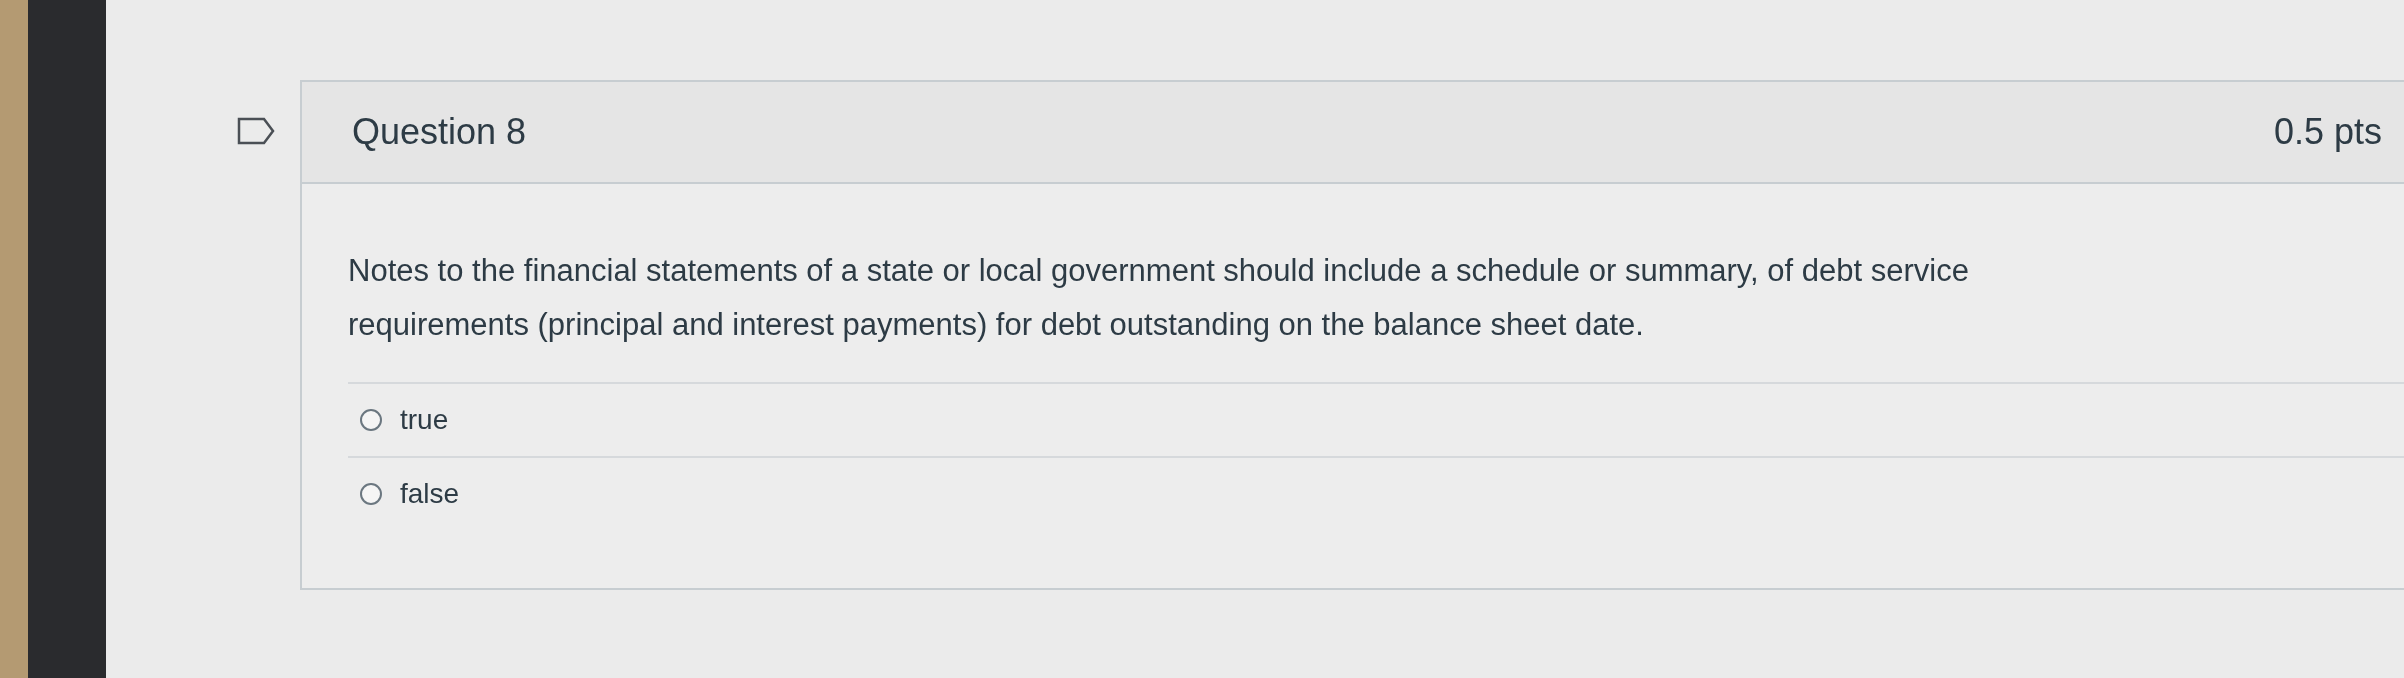  I want to click on answer-label: true, so click(424, 420).